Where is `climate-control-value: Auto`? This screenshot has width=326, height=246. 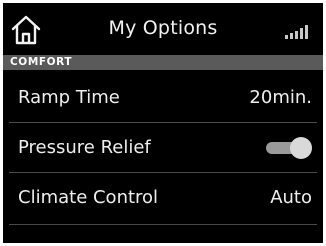 climate-control-value: Auto is located at coordinates (291, 197).